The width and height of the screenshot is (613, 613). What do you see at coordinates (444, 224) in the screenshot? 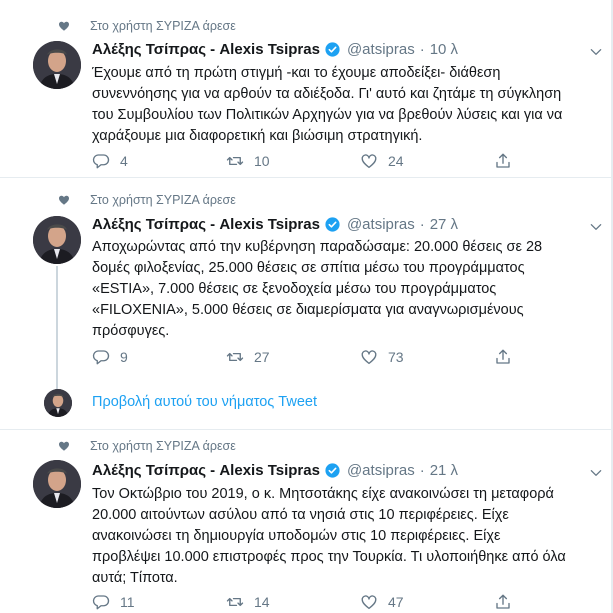
I see `timestamp: 27 λ` at bounding box center [444, 224].